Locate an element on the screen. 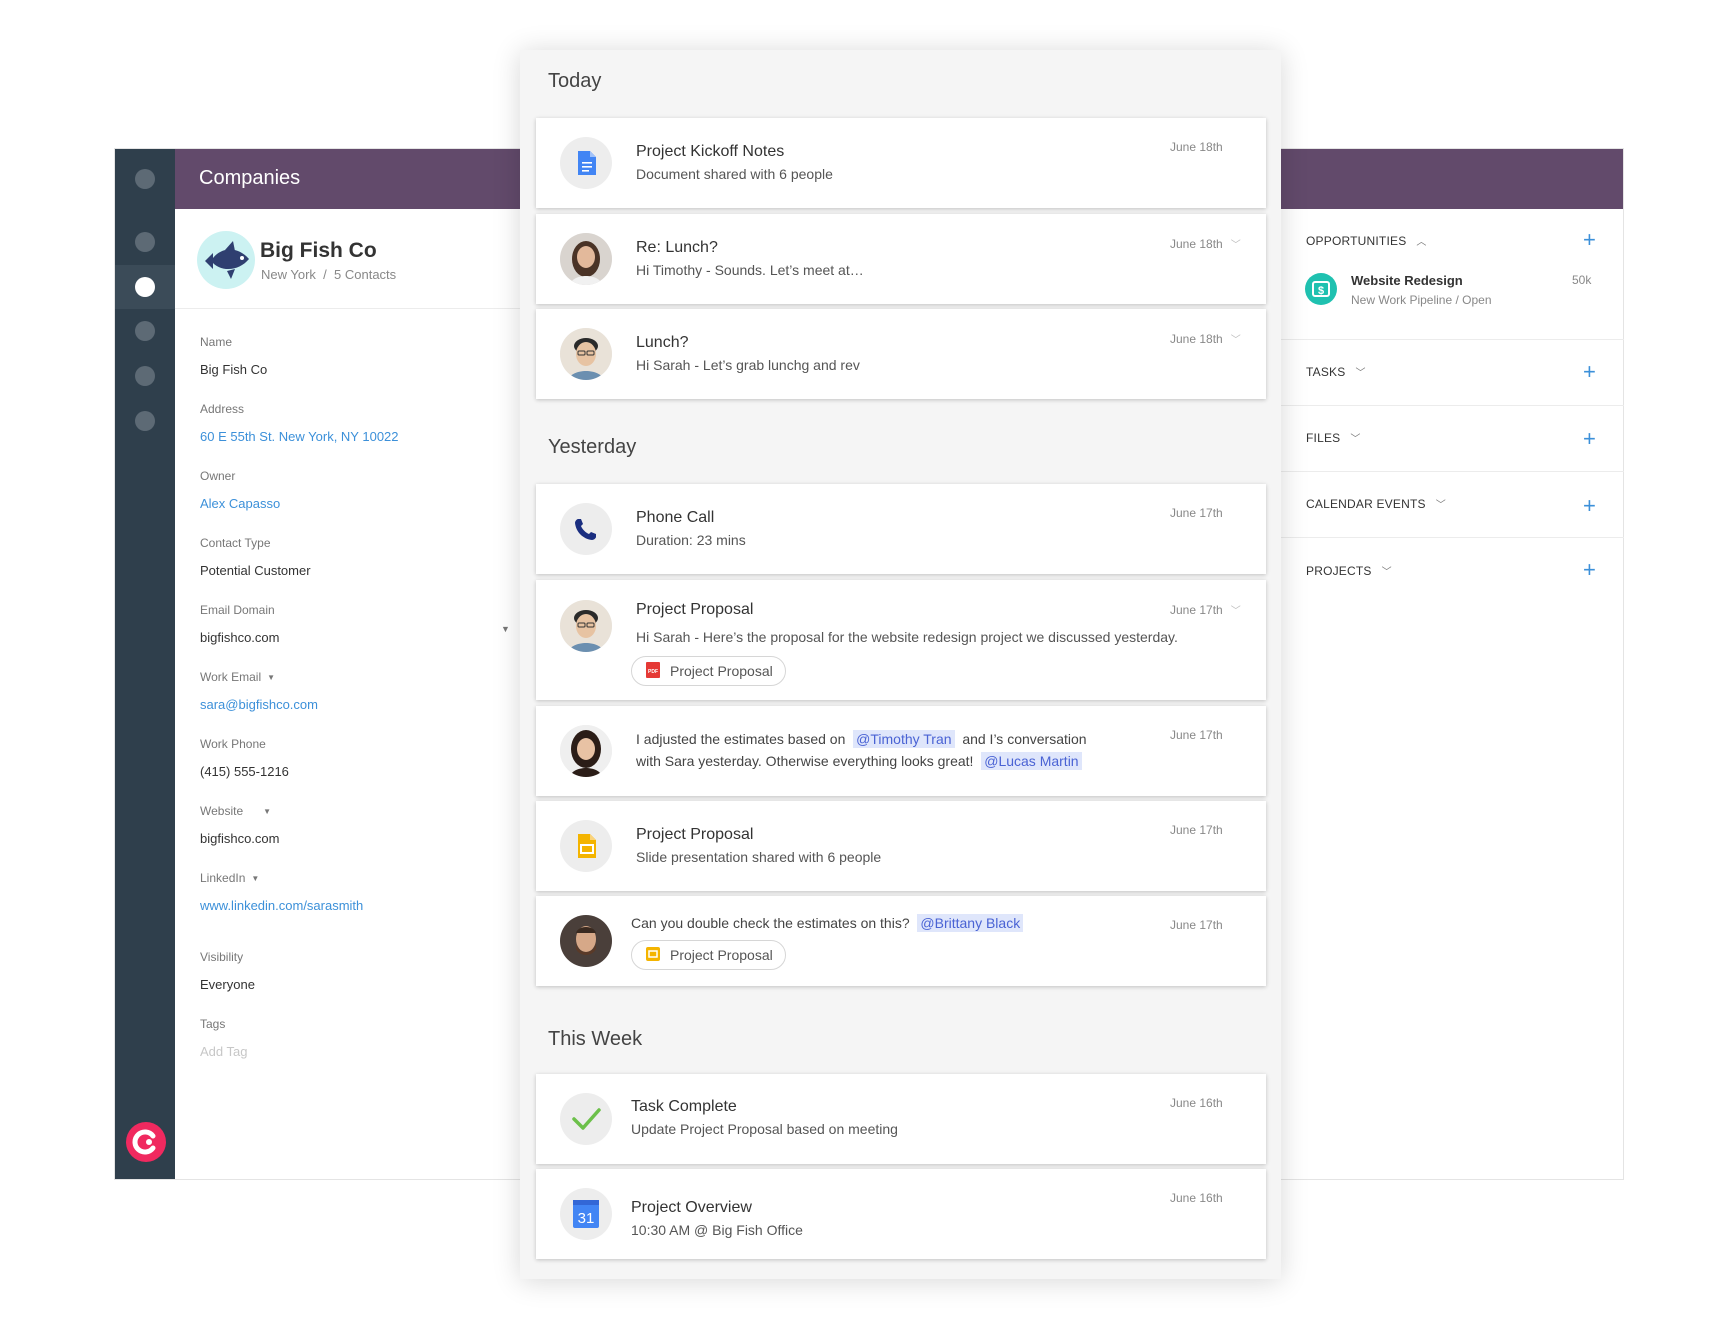 This screenshot has height=1324, width=1732. field-work-phone: Work Phone (415) 555-1216 is located at coordinates (244, 758).